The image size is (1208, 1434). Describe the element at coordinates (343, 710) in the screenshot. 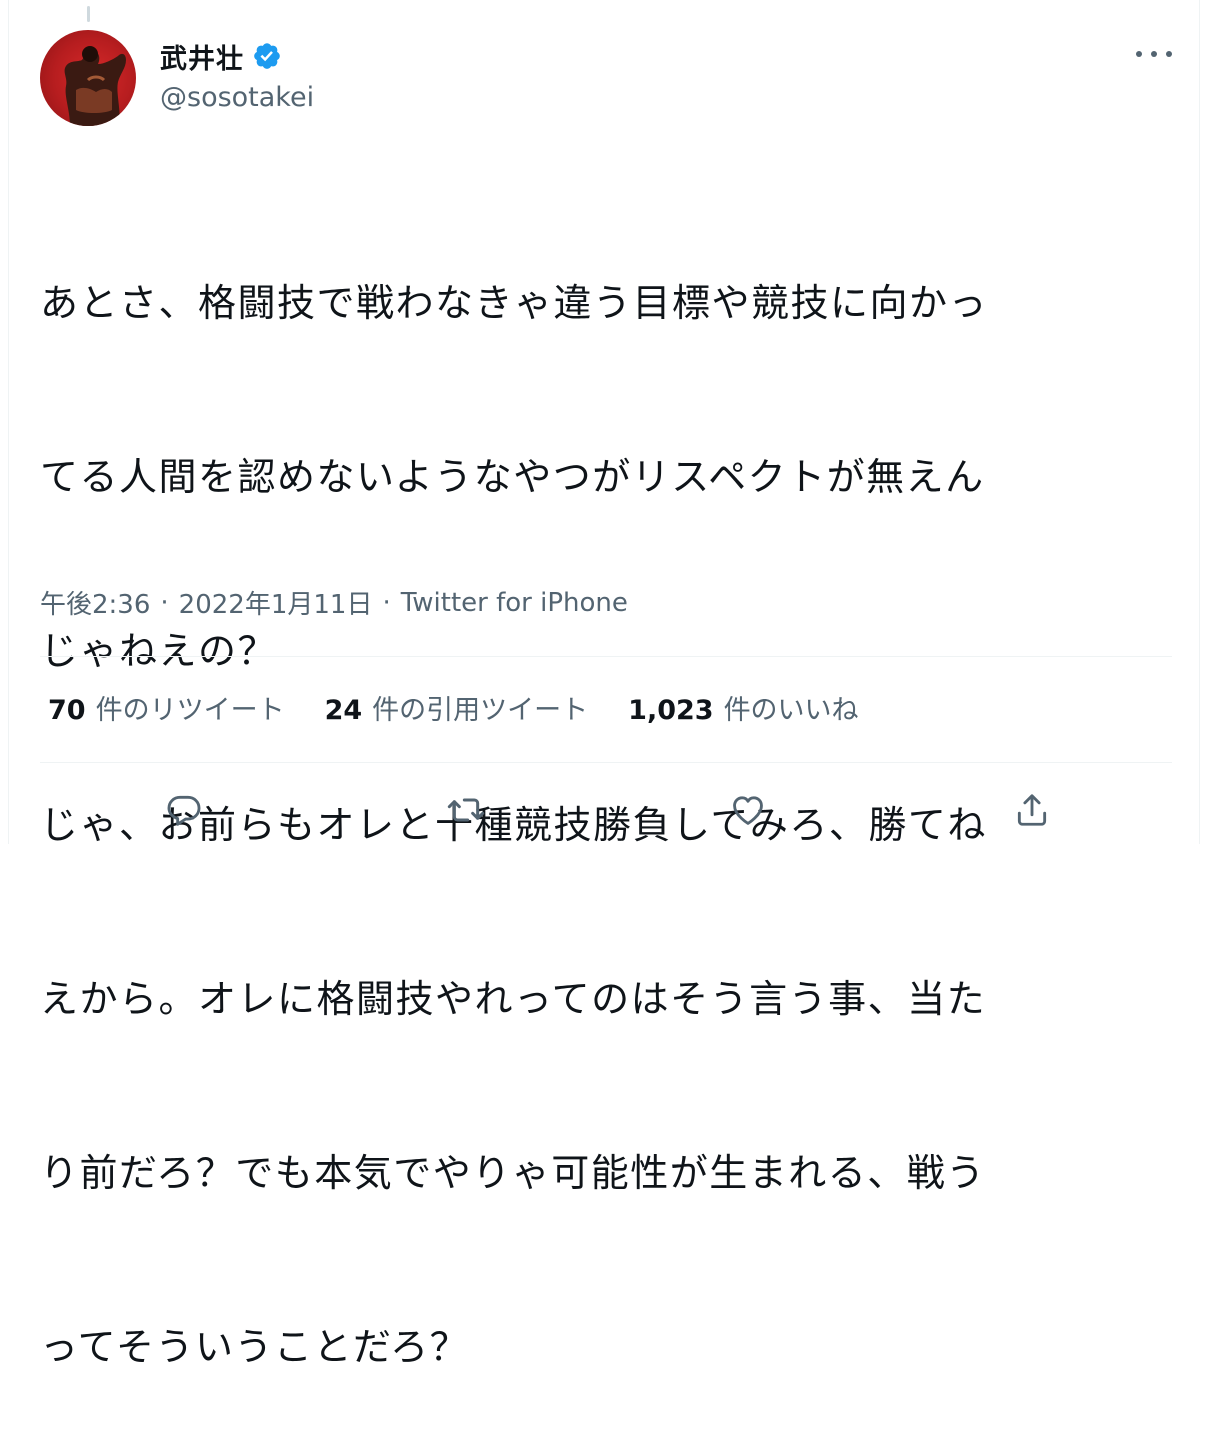

I see `quote-count: 24` at that location.